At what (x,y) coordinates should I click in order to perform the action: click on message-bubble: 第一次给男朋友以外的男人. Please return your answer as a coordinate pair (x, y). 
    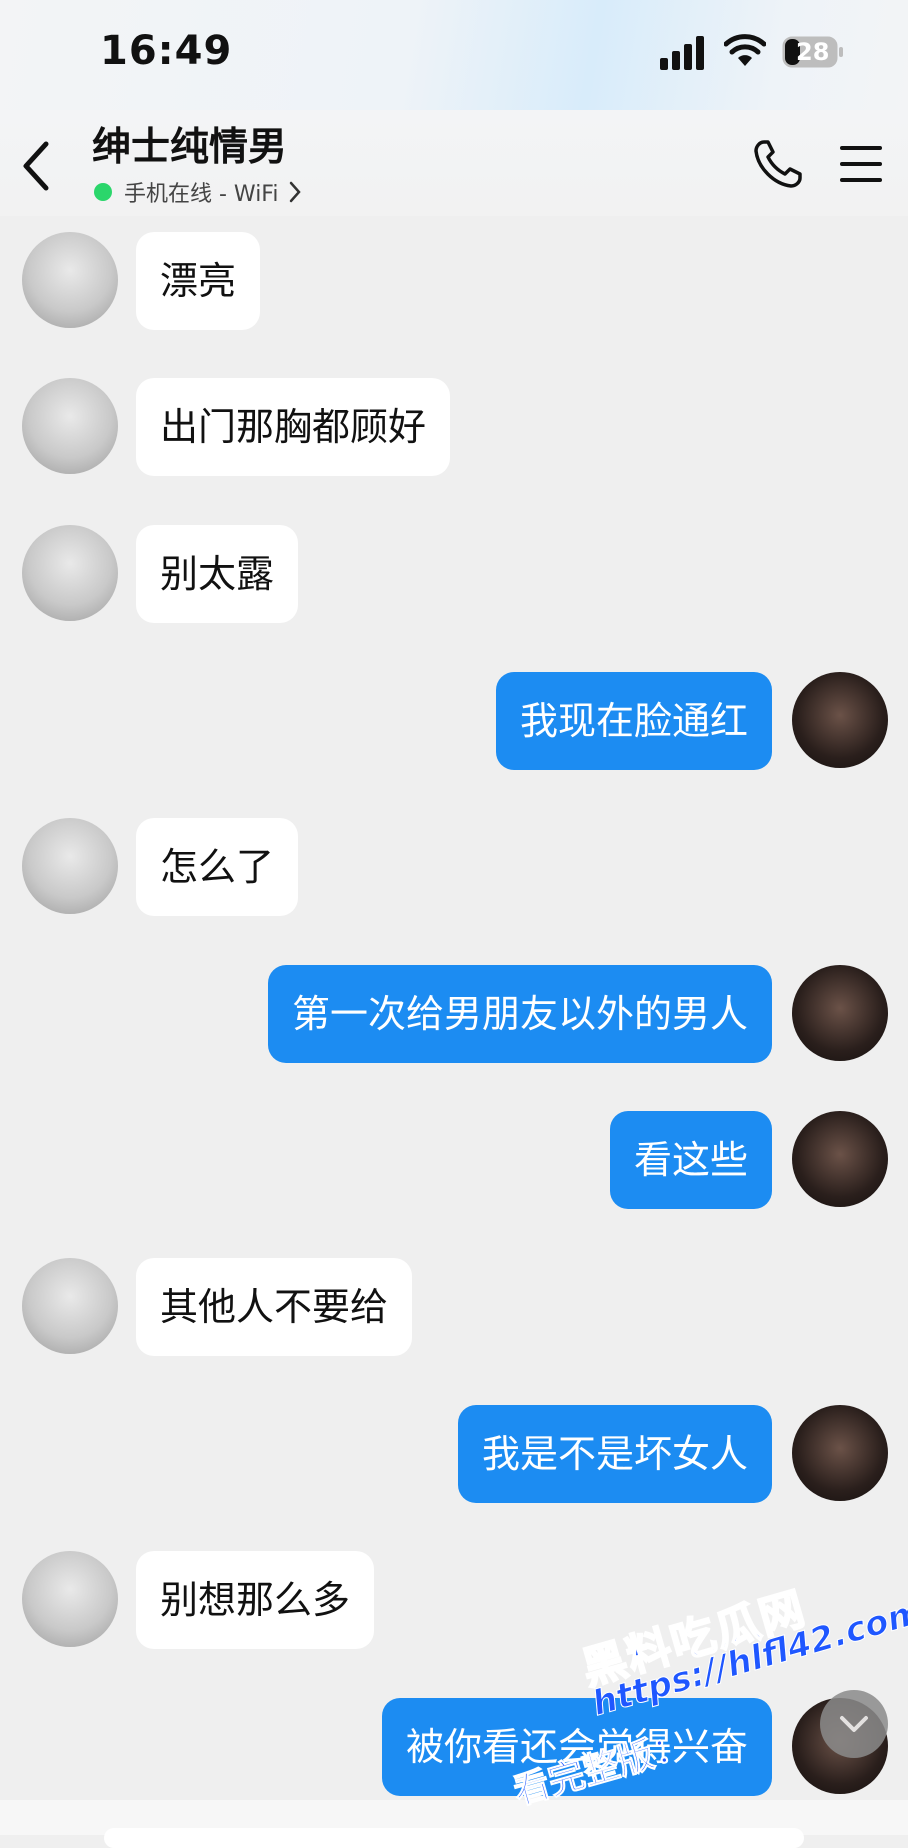
    Looking at the image, I should click on (519, 1014).